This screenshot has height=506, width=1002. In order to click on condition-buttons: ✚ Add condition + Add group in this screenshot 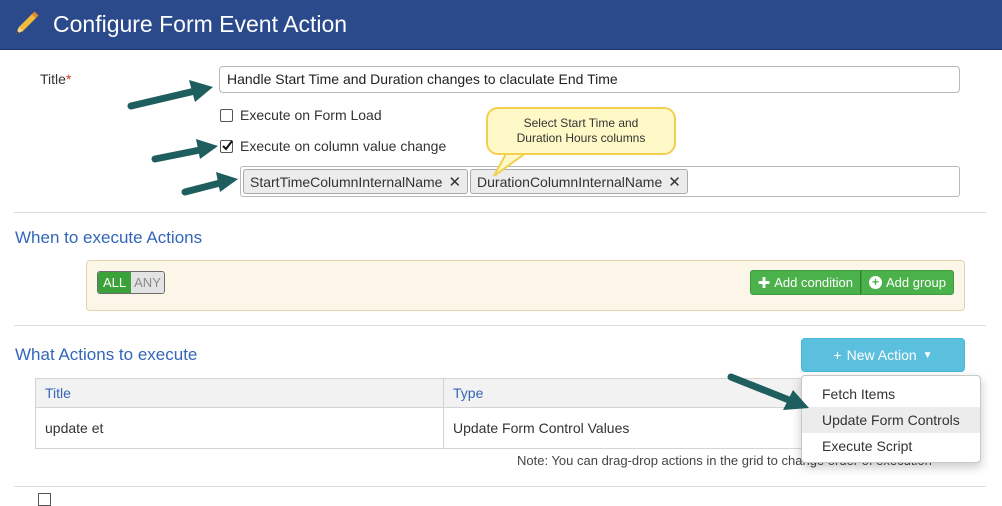, I will do `click(851, 282)`.